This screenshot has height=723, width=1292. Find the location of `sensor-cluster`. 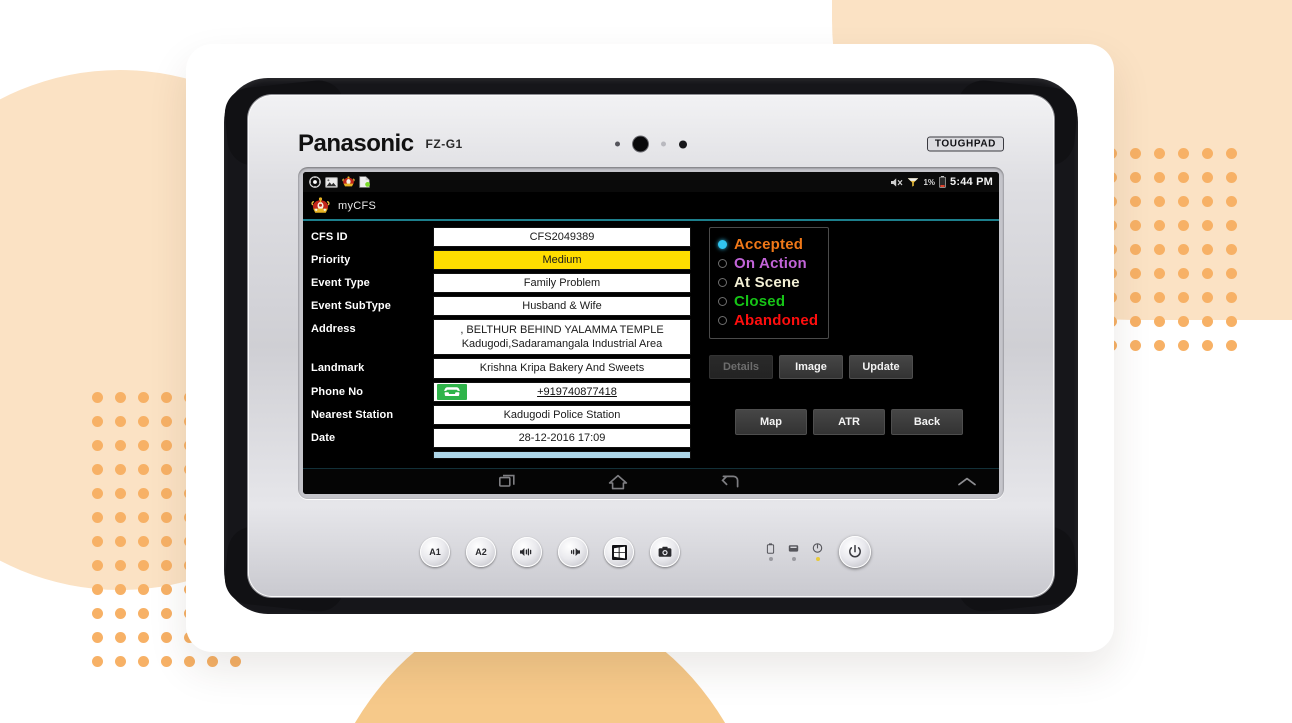

sensor-cluster is located at coordinates (651, 144).